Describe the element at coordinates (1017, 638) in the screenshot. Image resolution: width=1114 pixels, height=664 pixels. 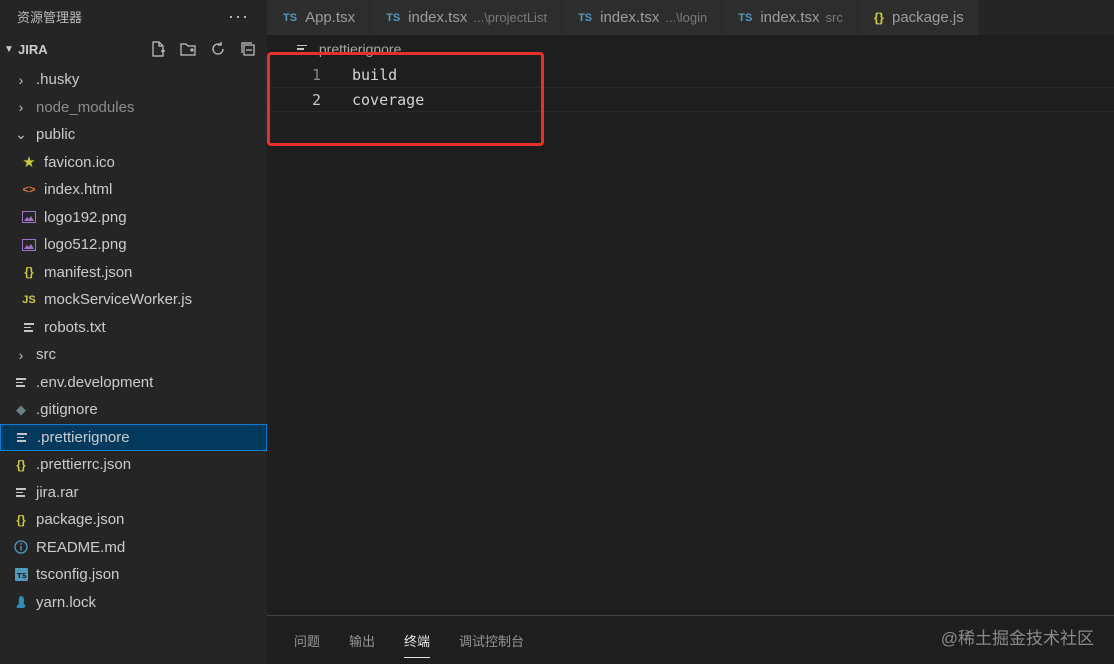
I see `watermark: @稀土掘金技术社区` at that location.